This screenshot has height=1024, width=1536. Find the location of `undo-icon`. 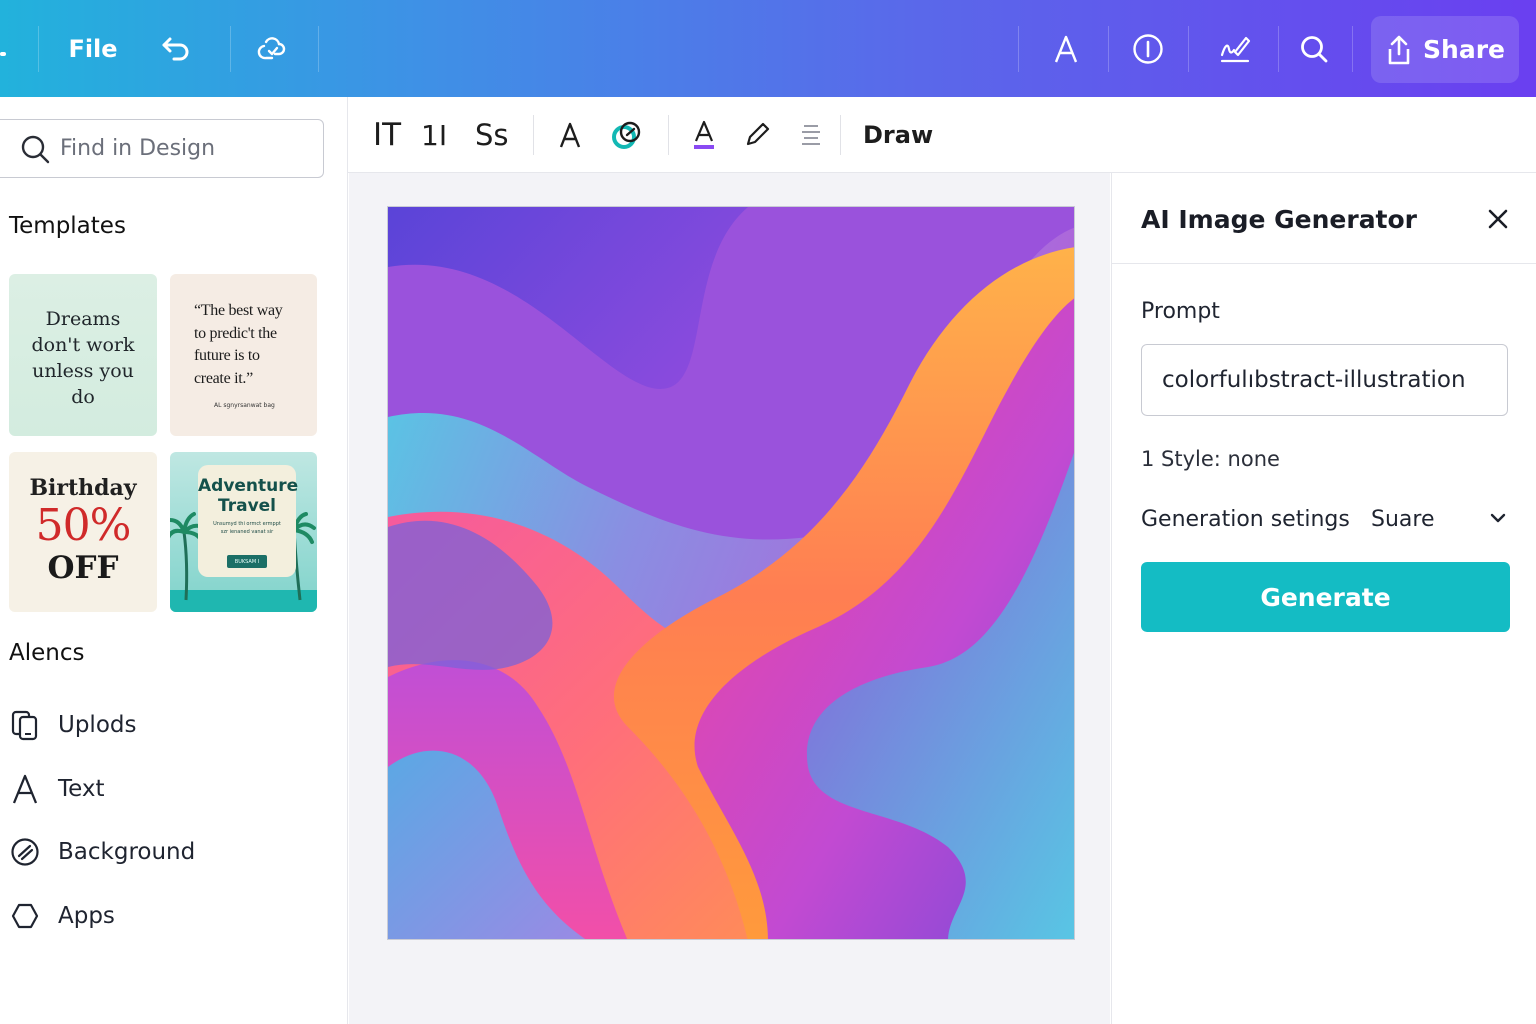

undo-icon is located at coordinates (175, 48).